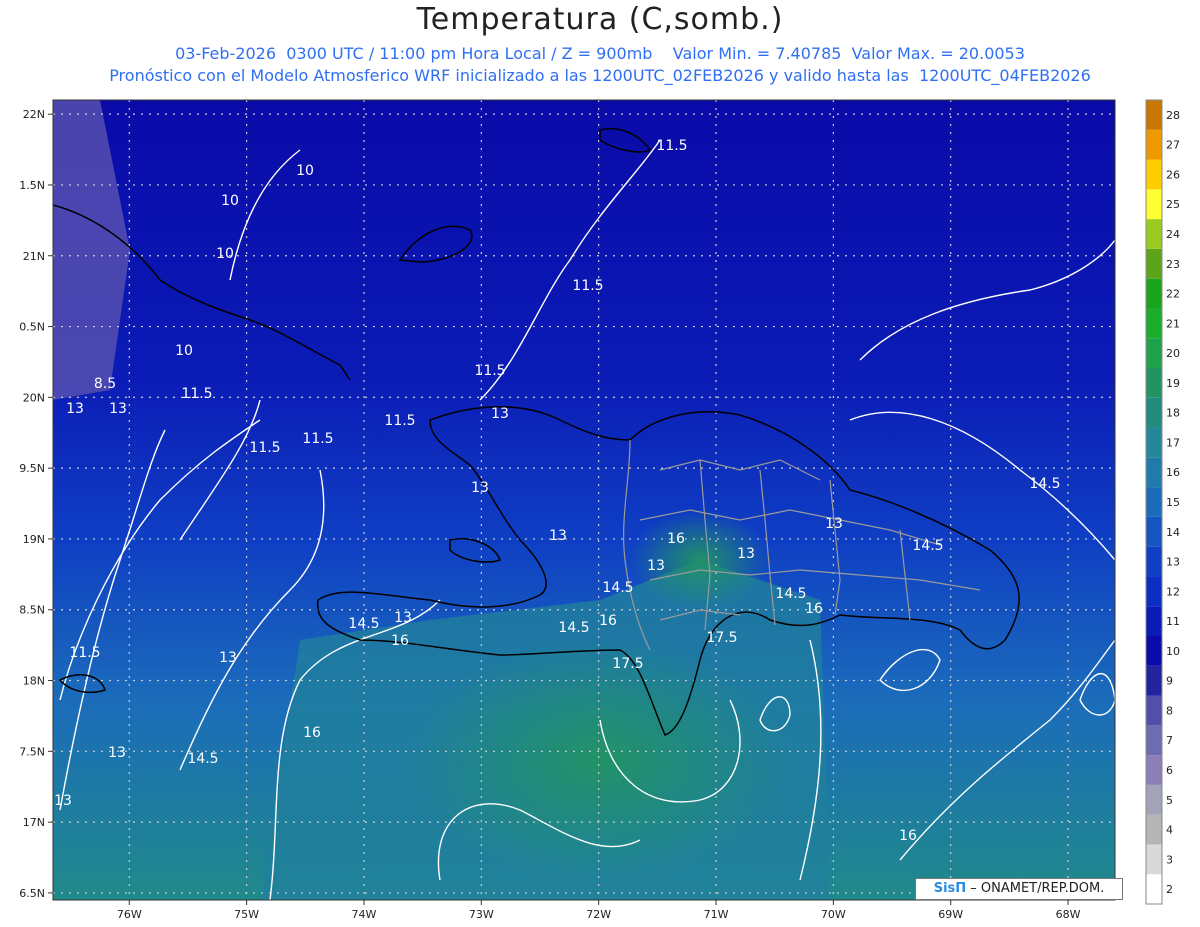 The width and height of the screenshot is (1200, 927). I want to click on colorbar-label: 19, so click(1173, 383).